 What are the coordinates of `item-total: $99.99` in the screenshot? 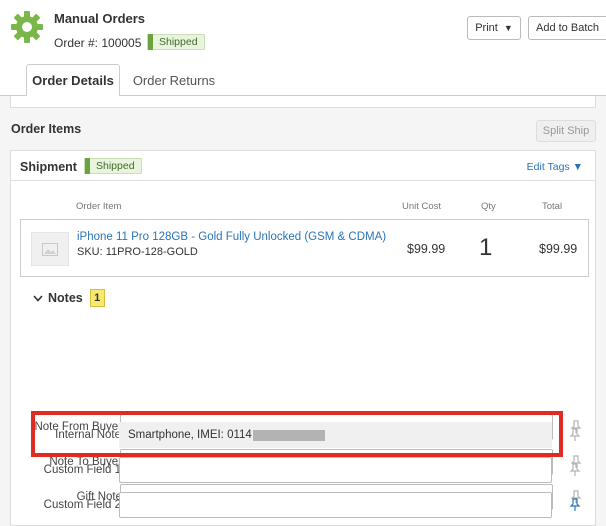 It's located at (558, 249).